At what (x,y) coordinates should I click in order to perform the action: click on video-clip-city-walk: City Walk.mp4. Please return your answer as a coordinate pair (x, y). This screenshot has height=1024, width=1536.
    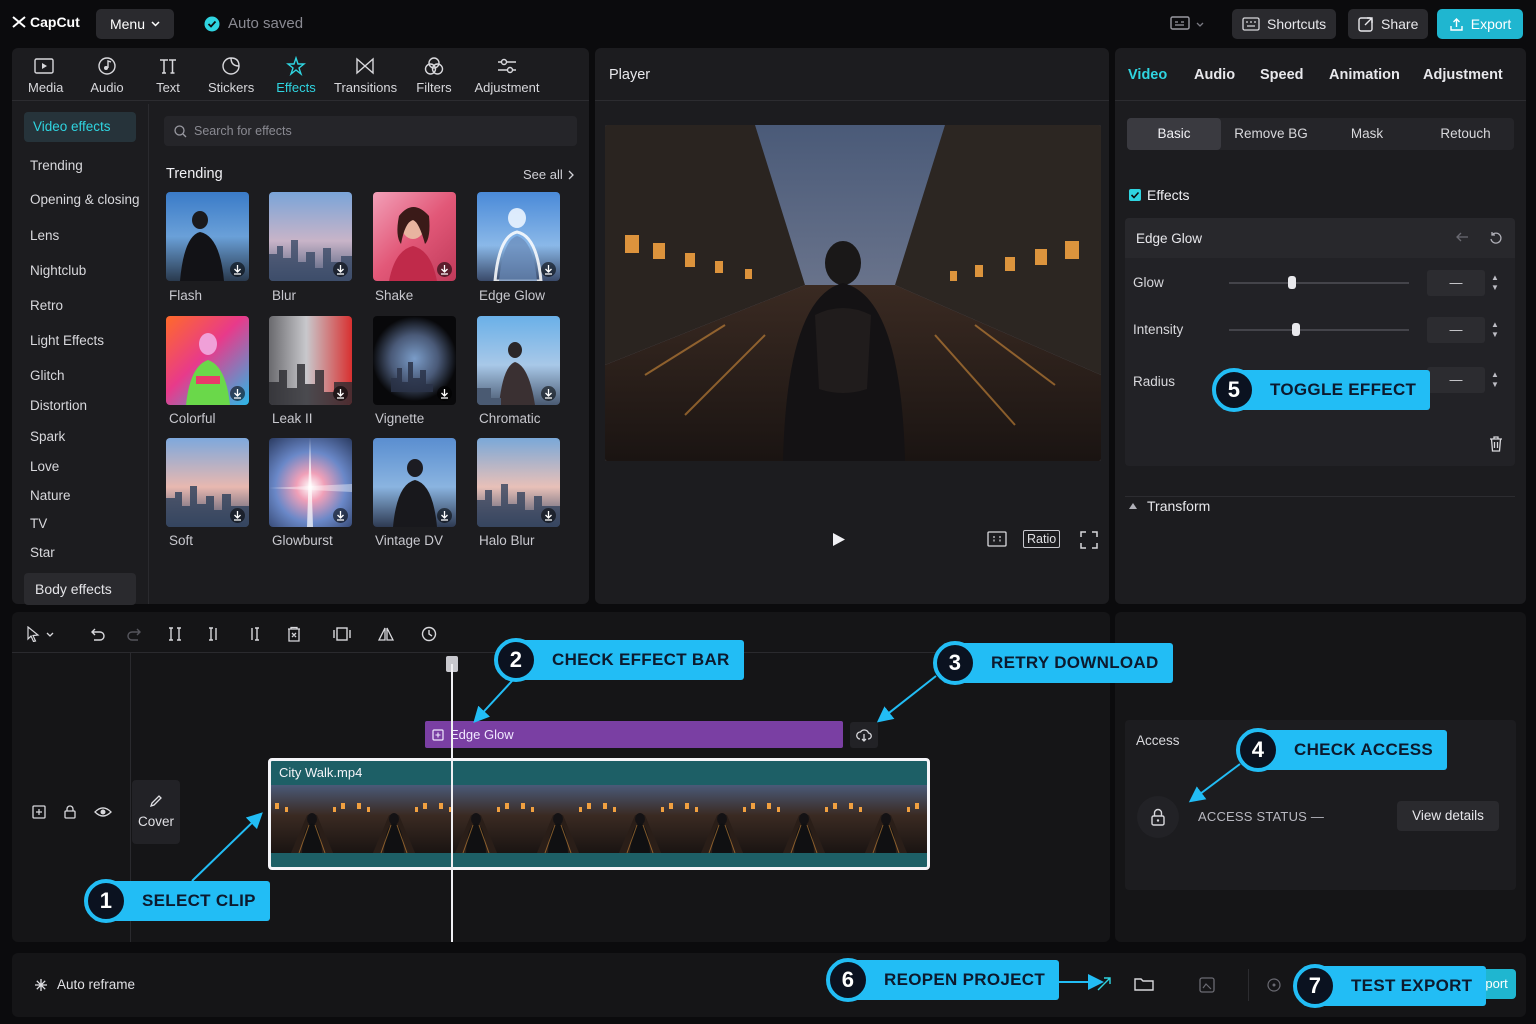
    Looking at the image, I should click on (599, 814).